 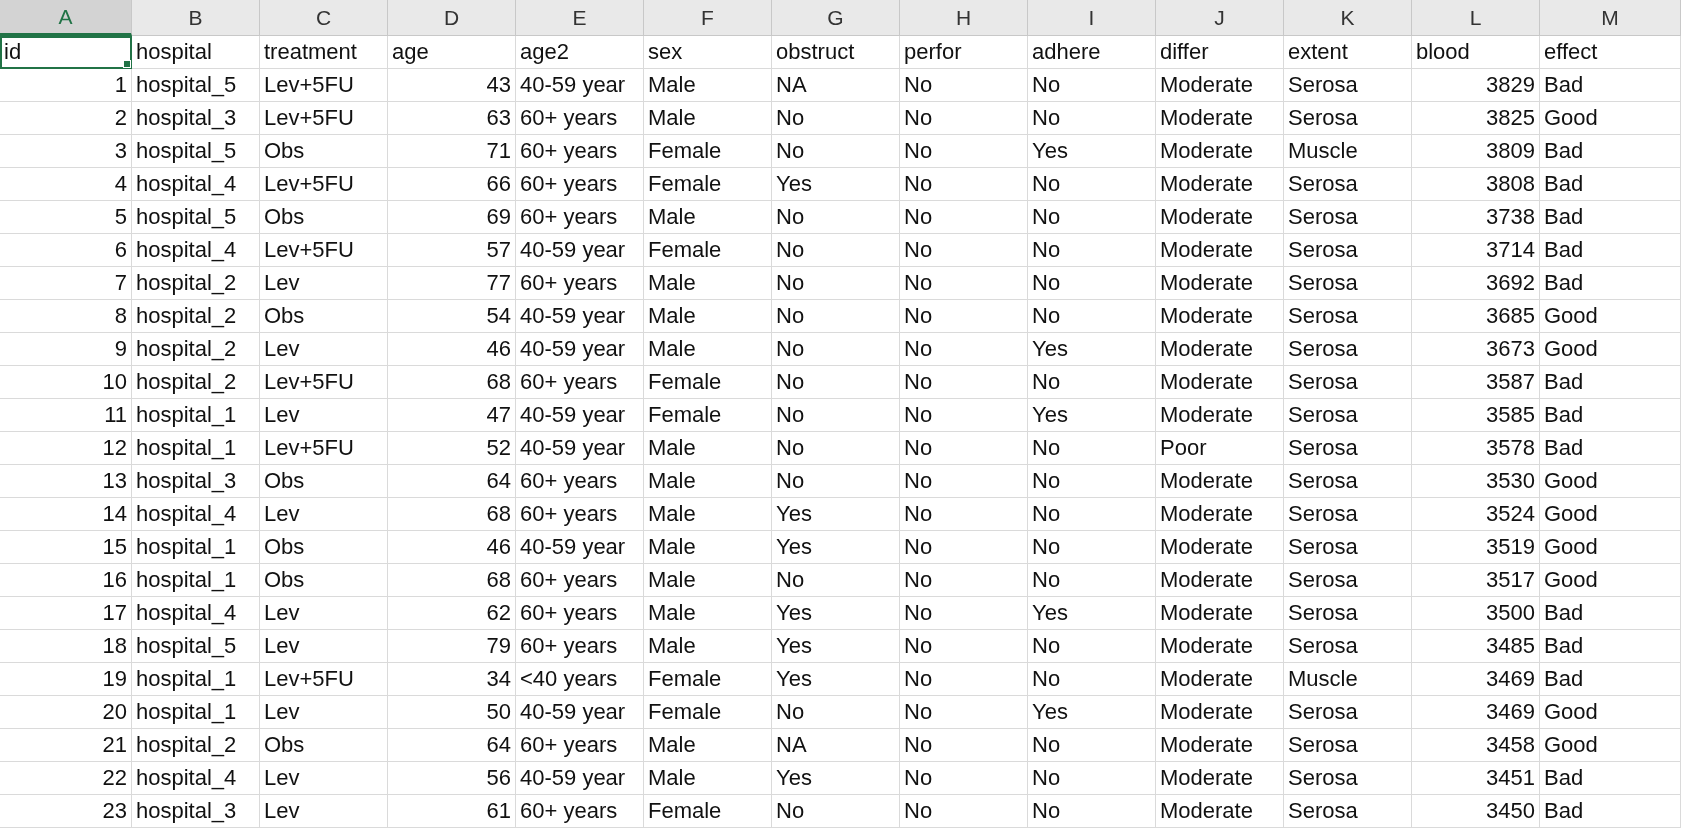 I want to click on fill-handle, so click(x=127, y=64).